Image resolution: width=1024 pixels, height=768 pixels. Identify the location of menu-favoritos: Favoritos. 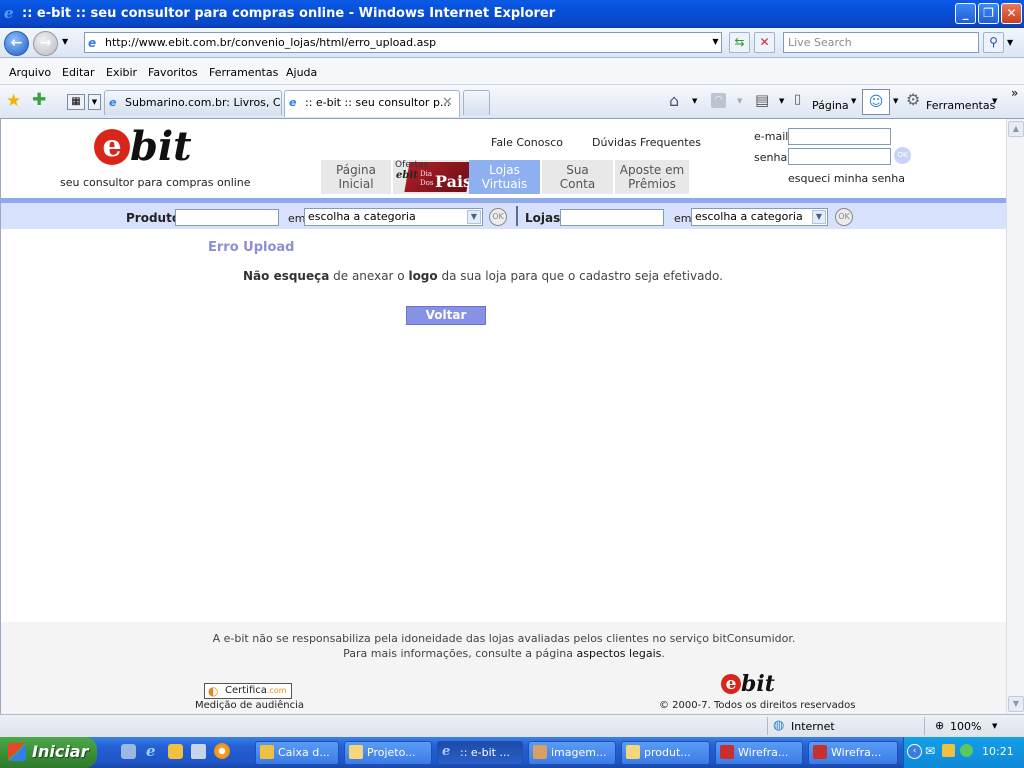
(173, 72).